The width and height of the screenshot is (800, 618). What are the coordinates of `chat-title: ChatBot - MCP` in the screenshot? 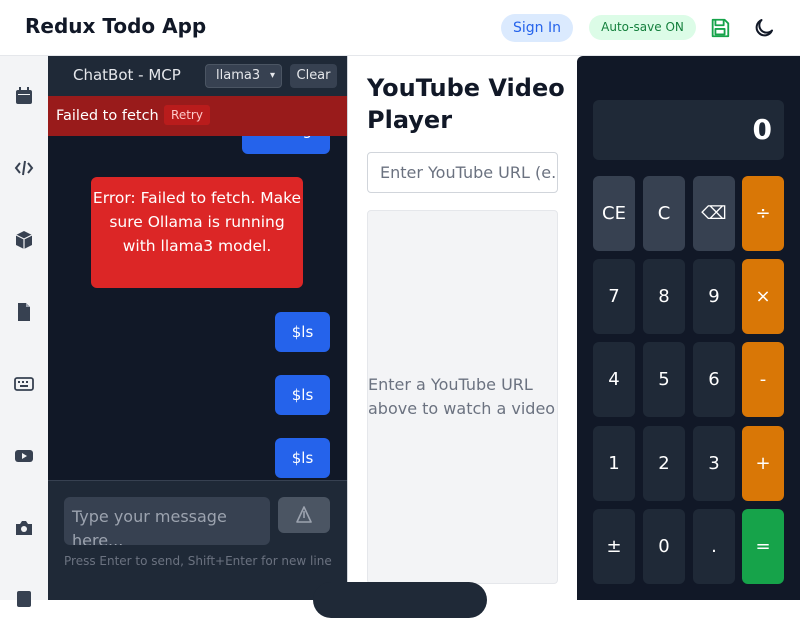 It's located at (127, 75).